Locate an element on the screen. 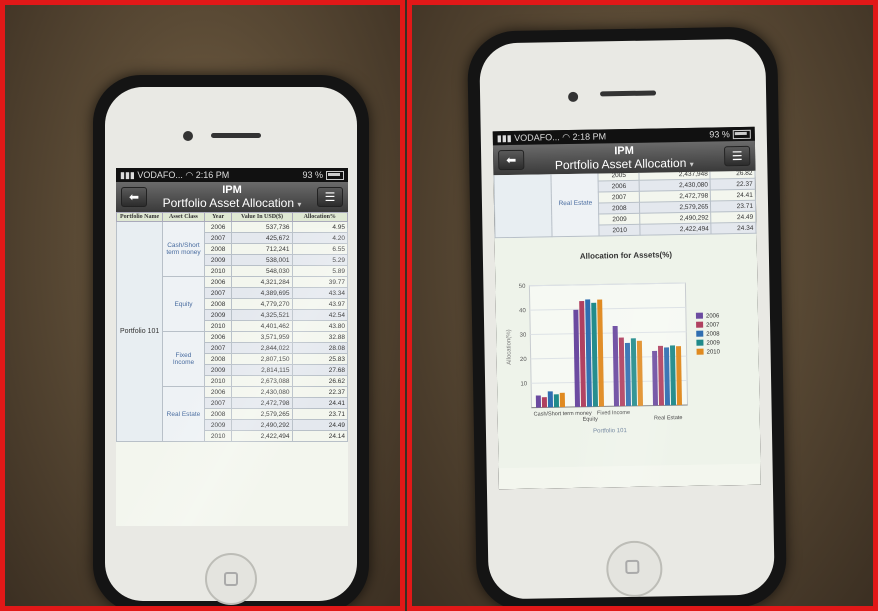 The width and height of the screenshot is (878, 611). asset-class-cell: Fixed Income is located at coordinates (183, 359).